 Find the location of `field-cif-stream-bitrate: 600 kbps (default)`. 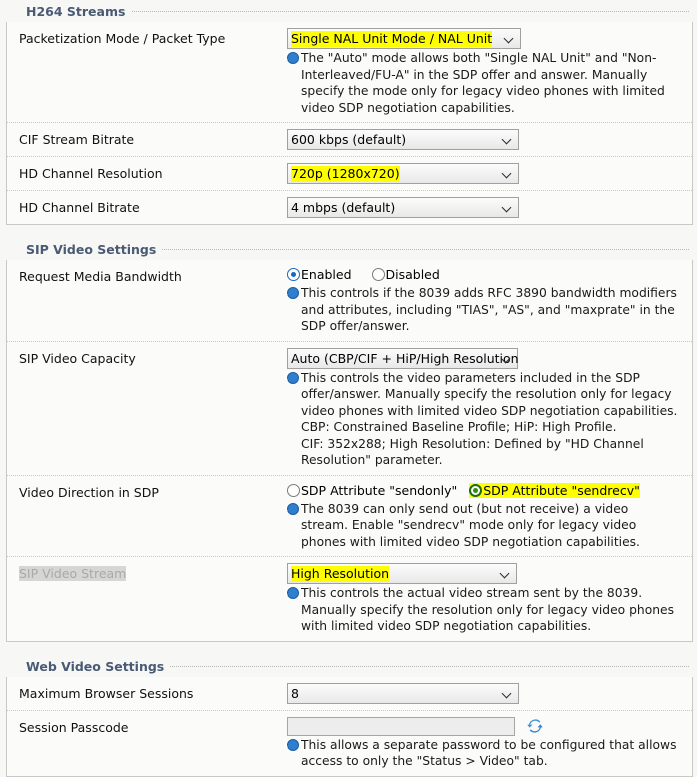

field-cif-stream-bitrate: 600 kbps (default) is located at coordinates (486, 139).